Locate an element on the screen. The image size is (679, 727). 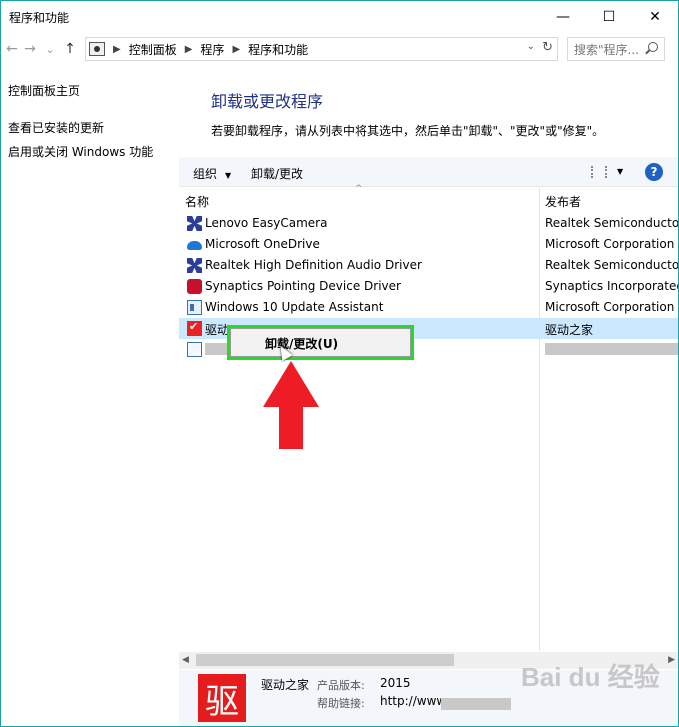
link-control-panel-home: 控制面板主页 is located at coordinates (44, 90).